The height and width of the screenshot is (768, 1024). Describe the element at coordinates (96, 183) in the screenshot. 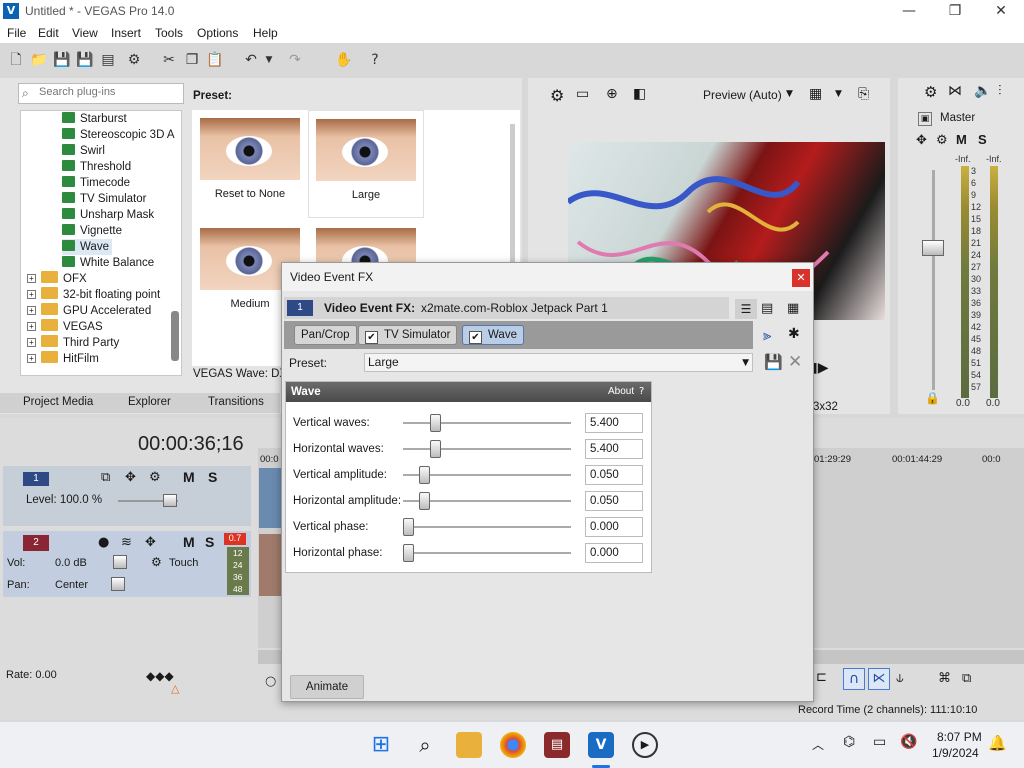

I see `tree-item-timecode: Timecode` at that location.